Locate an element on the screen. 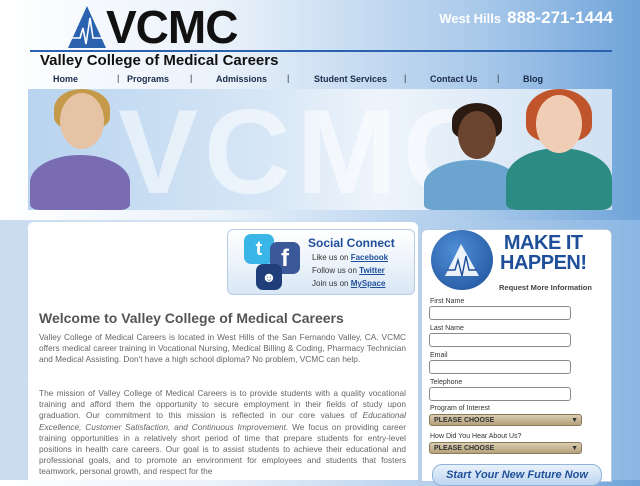 This screenshot has height=486, width=640. program-label: Program of Interest is located at coordinates (460, 408).